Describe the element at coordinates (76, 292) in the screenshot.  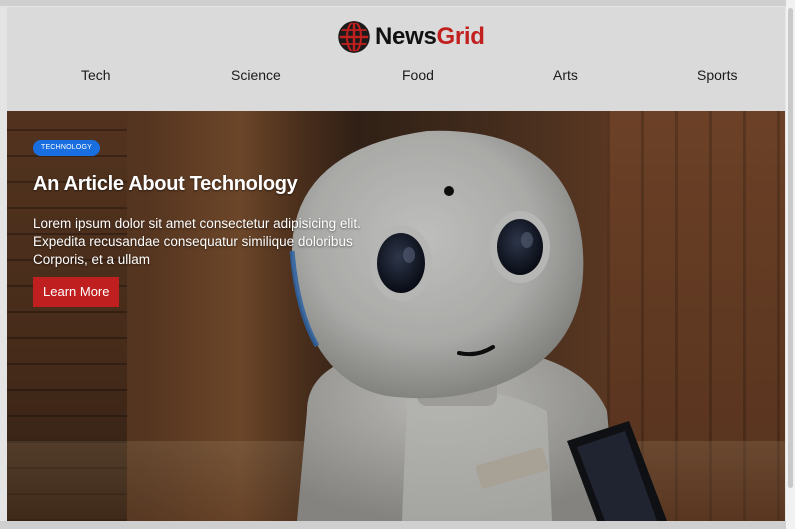
I see `learn-more-button: Learn More` at that location.